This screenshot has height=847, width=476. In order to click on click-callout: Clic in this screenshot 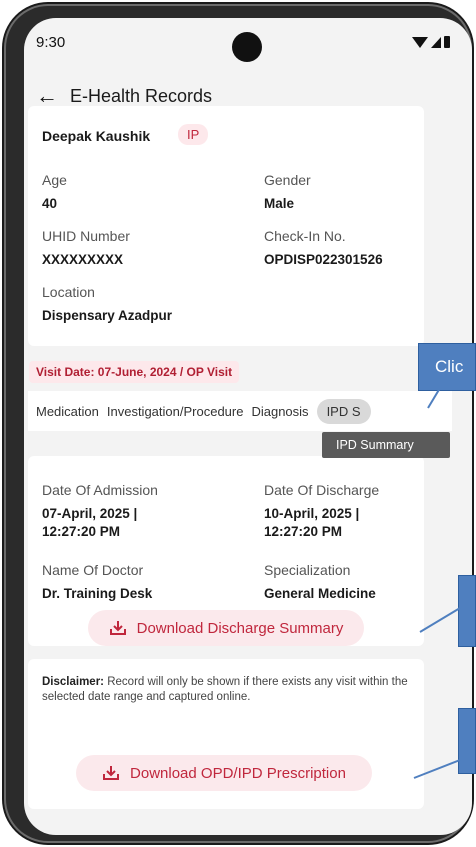, I will do `click(447, 367)`.